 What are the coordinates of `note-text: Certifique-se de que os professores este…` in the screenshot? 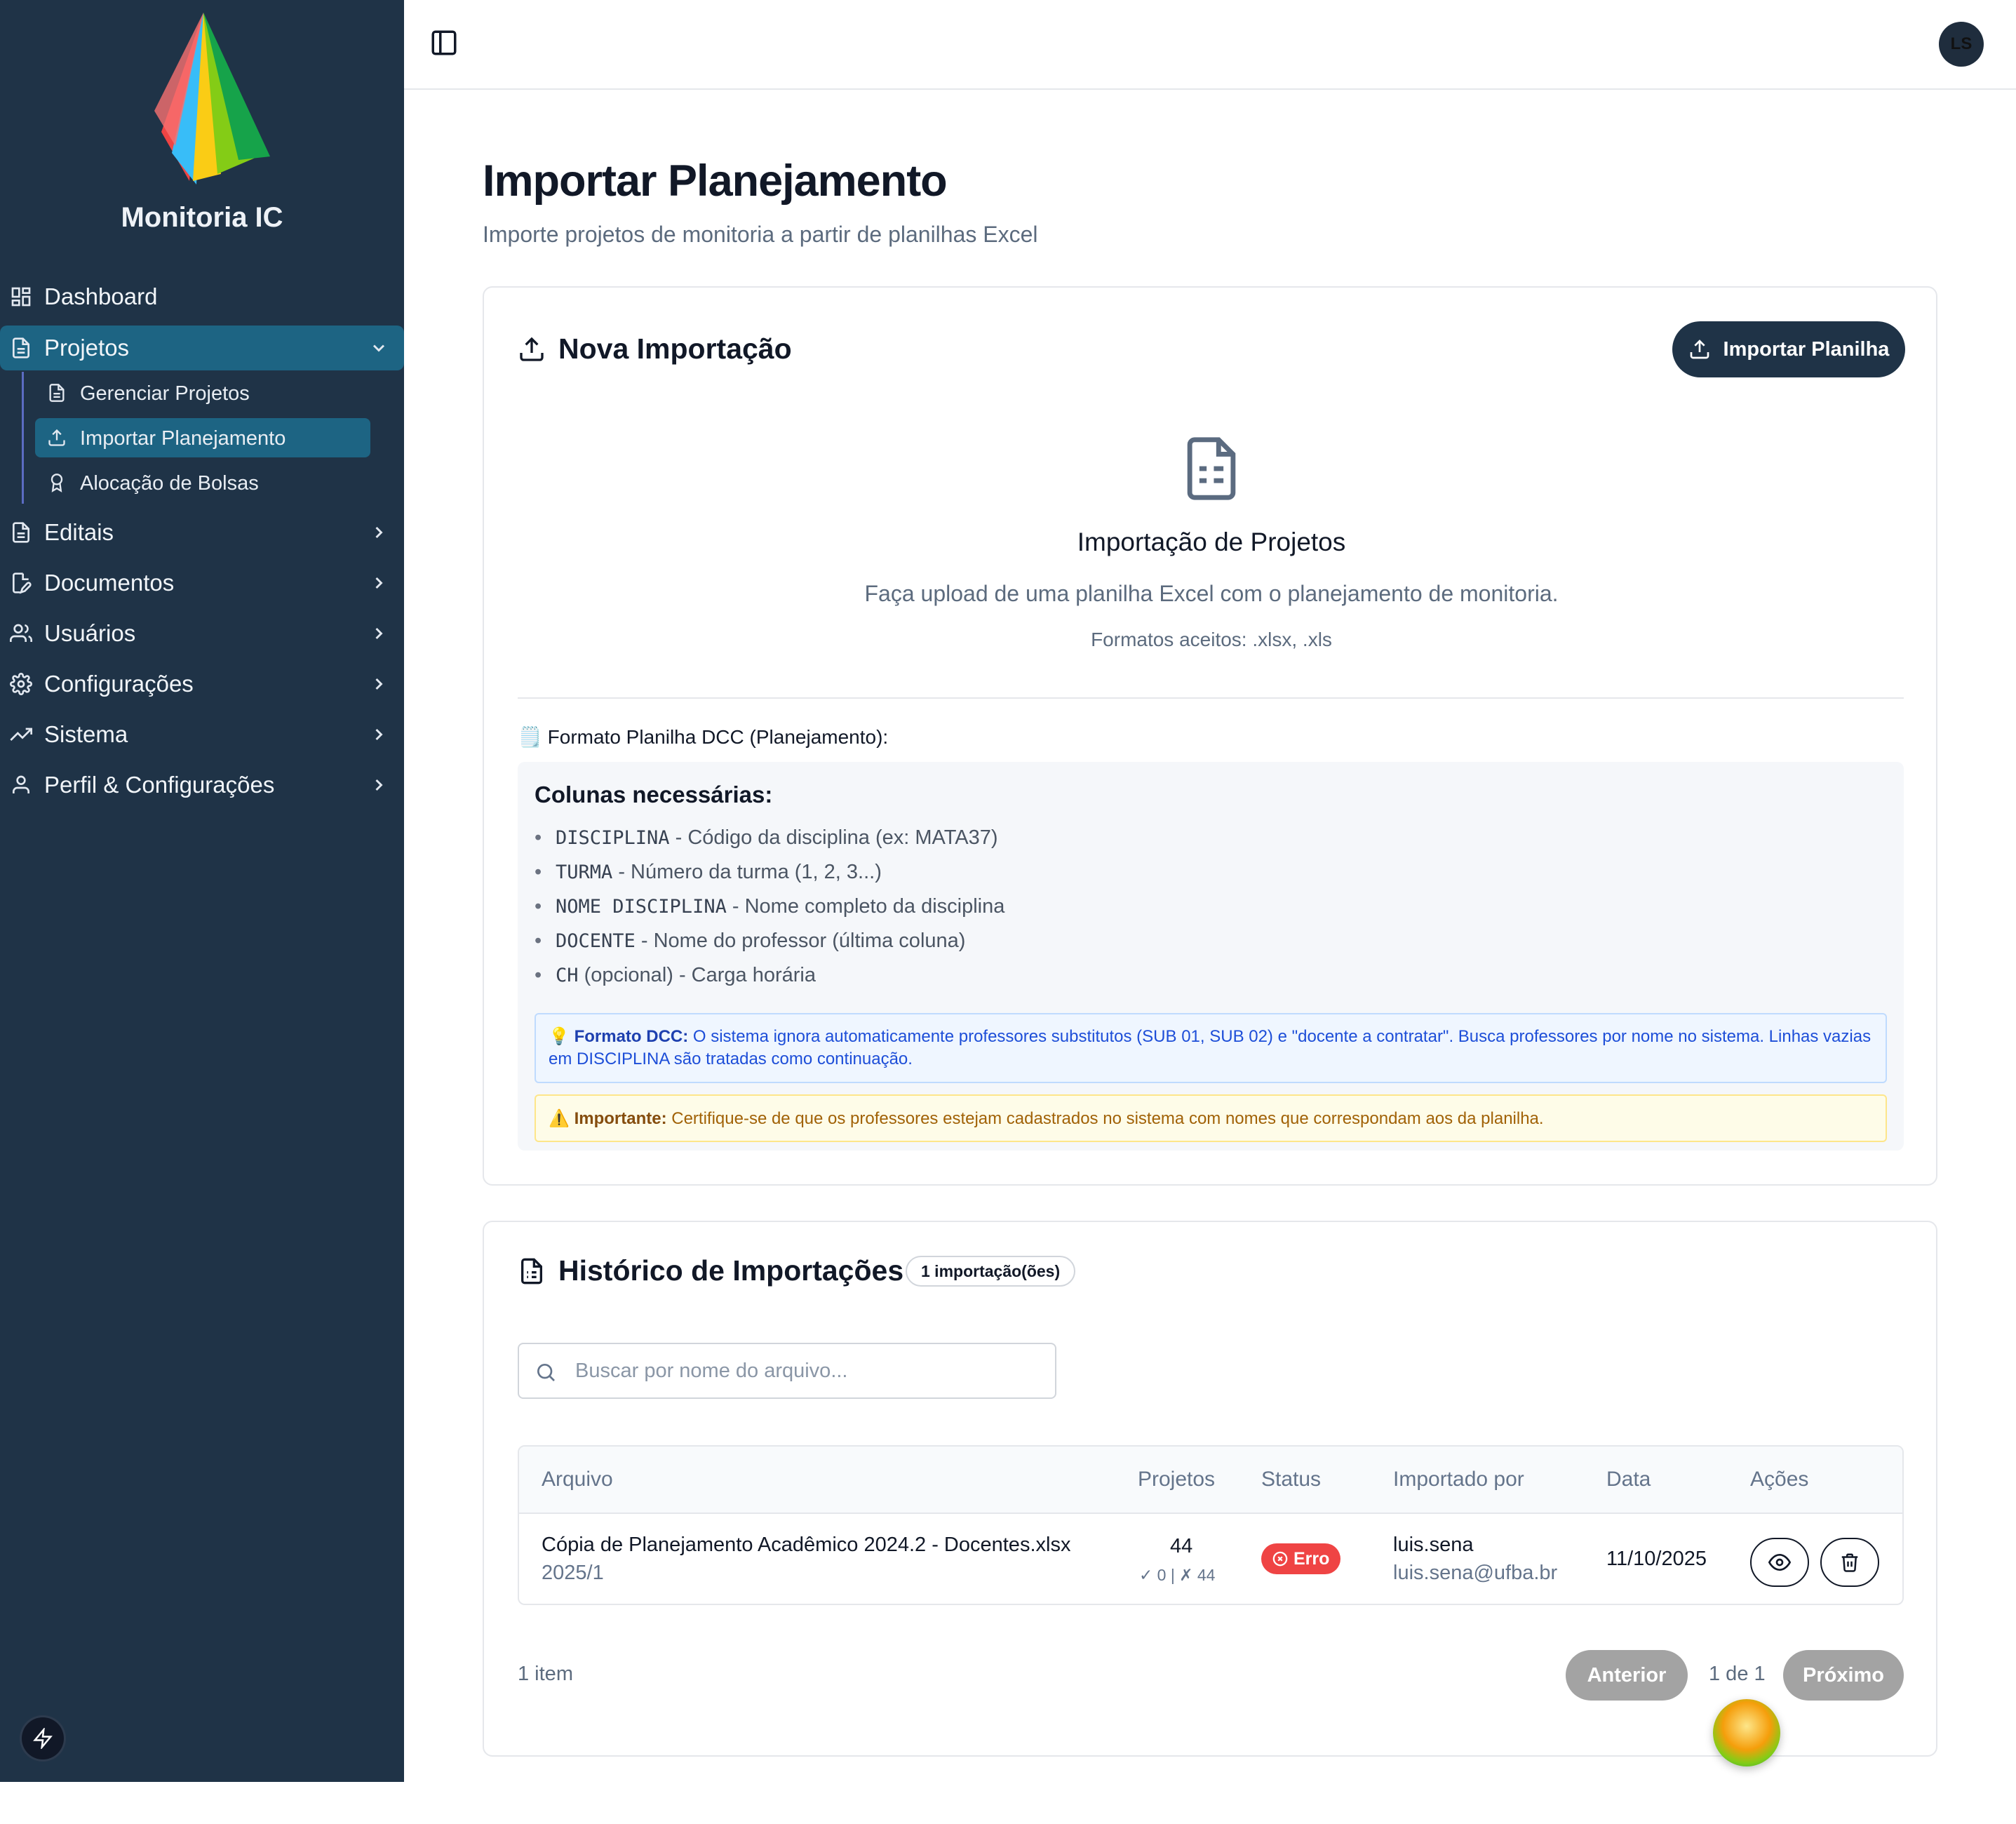 It's located at (1105, 1118).